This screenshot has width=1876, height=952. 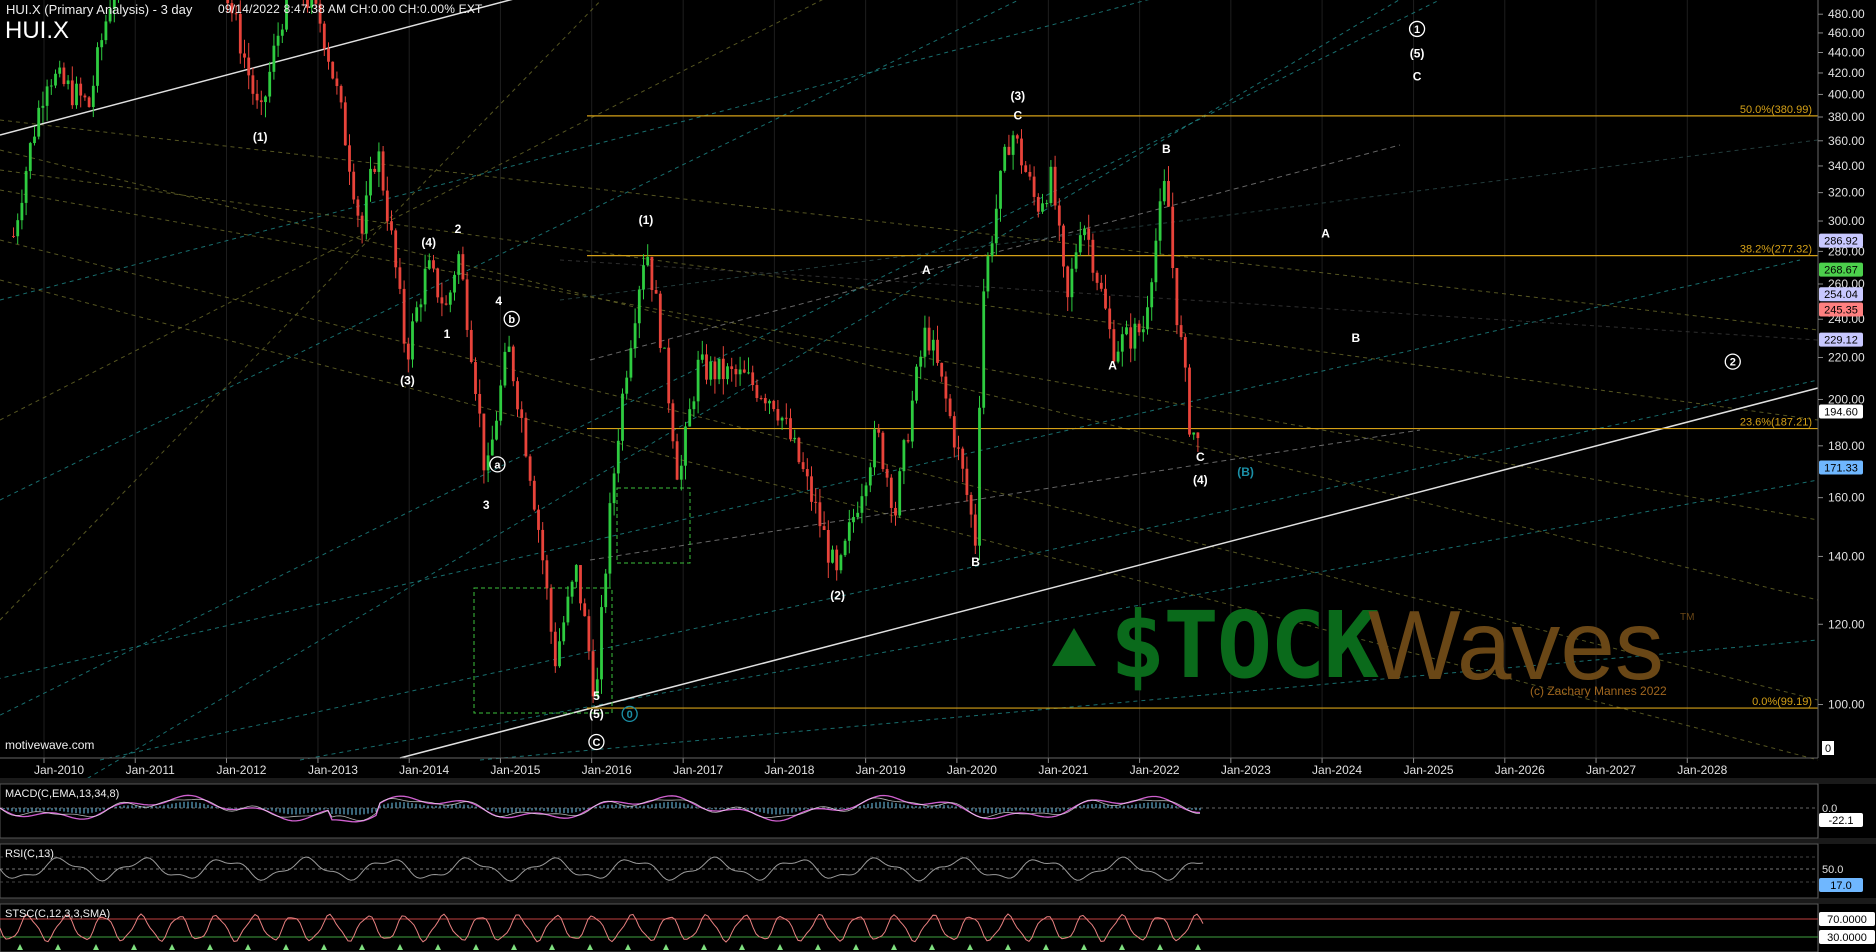 I want to click on wave-label: b, so click(x=511, y=320).